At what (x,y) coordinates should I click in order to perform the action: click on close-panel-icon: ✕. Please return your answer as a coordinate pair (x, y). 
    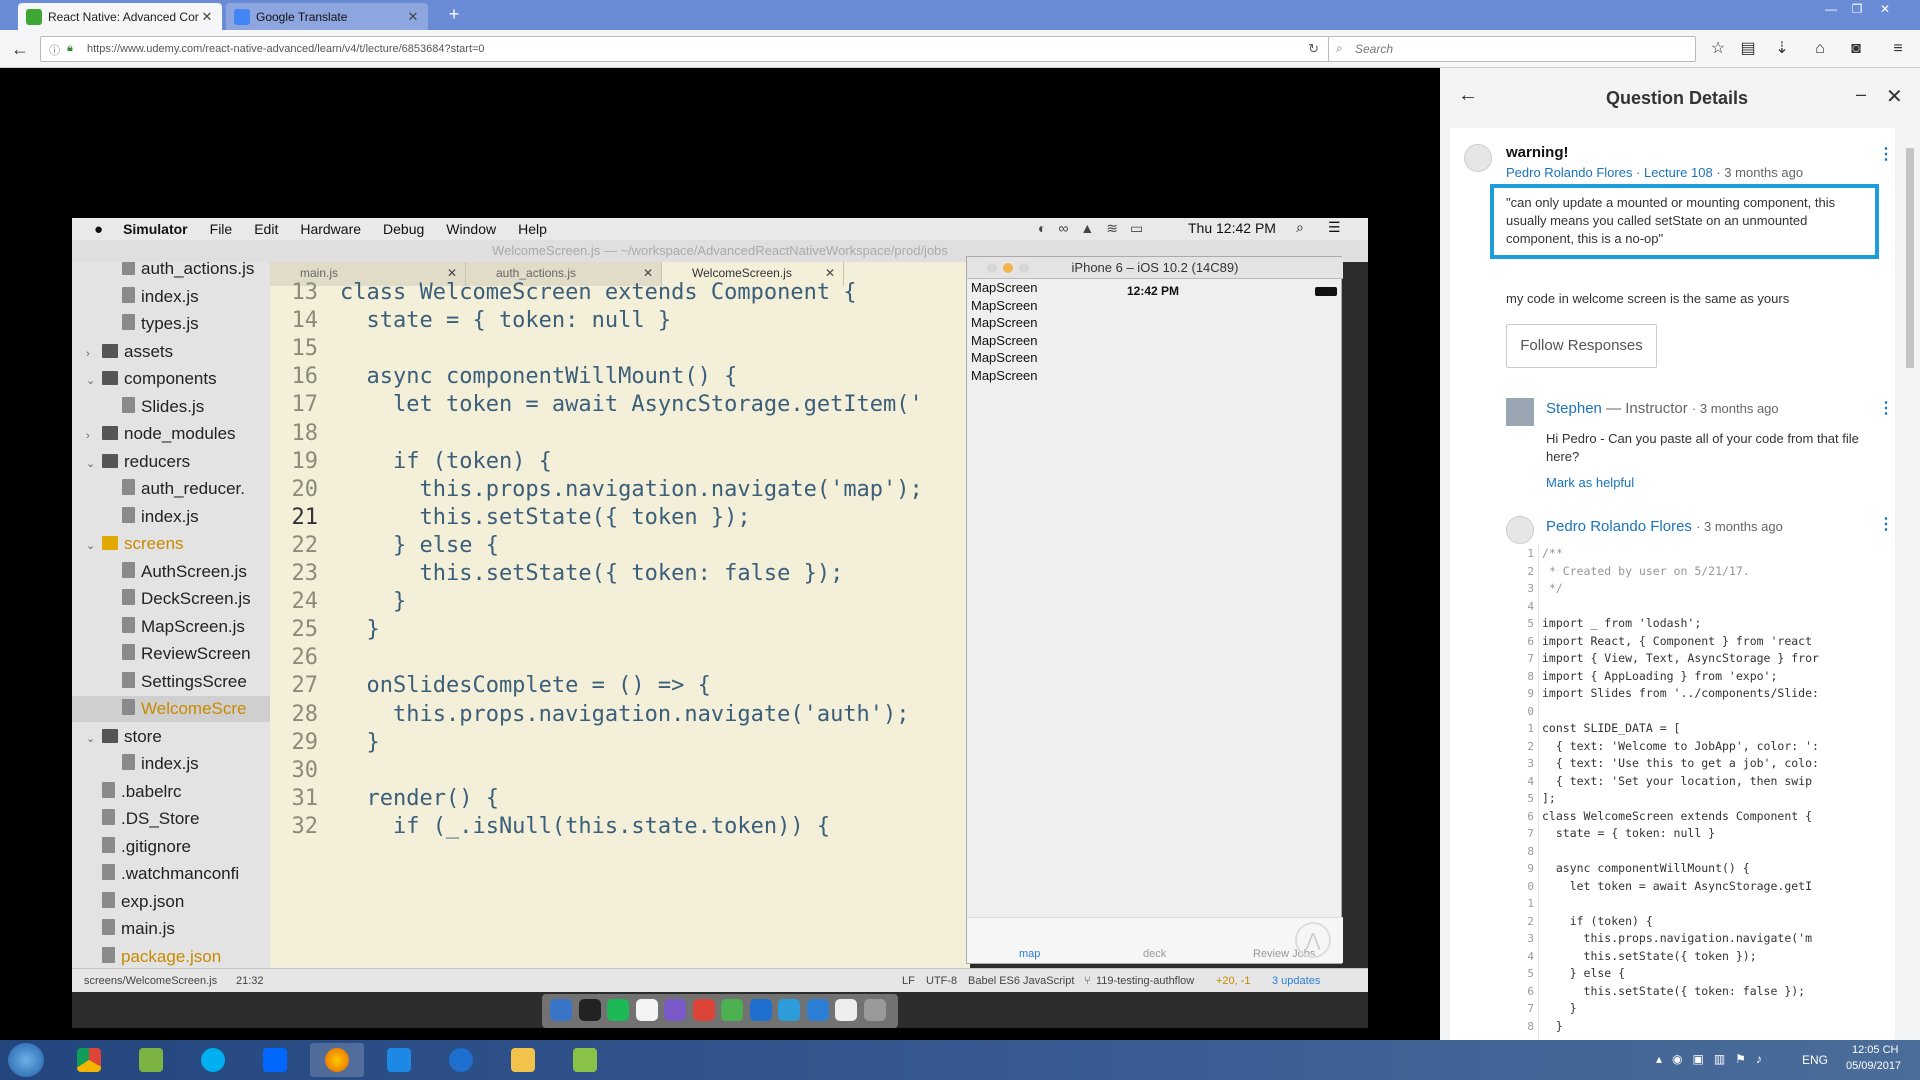
    Looking at the image, I should click on (1894, 96).